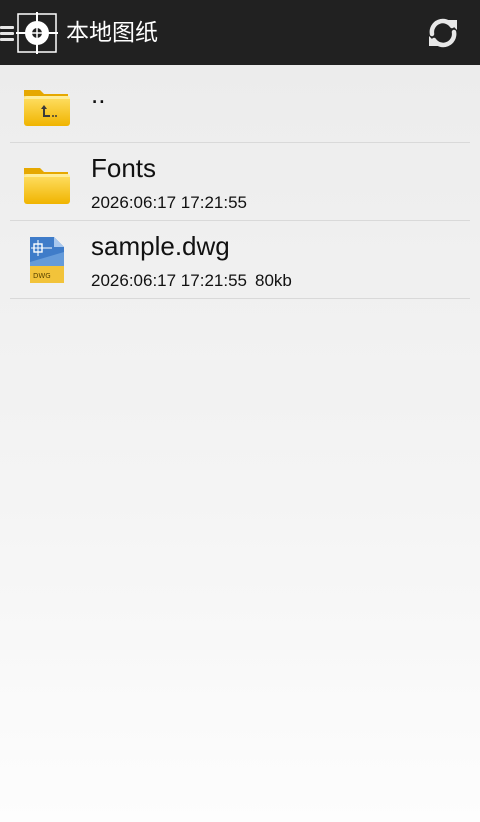 The image size is (480, 822). What do you see at coordinates (7, 33) in the screenshot?
I see `menu-icon` at bounding box center [7, 33].